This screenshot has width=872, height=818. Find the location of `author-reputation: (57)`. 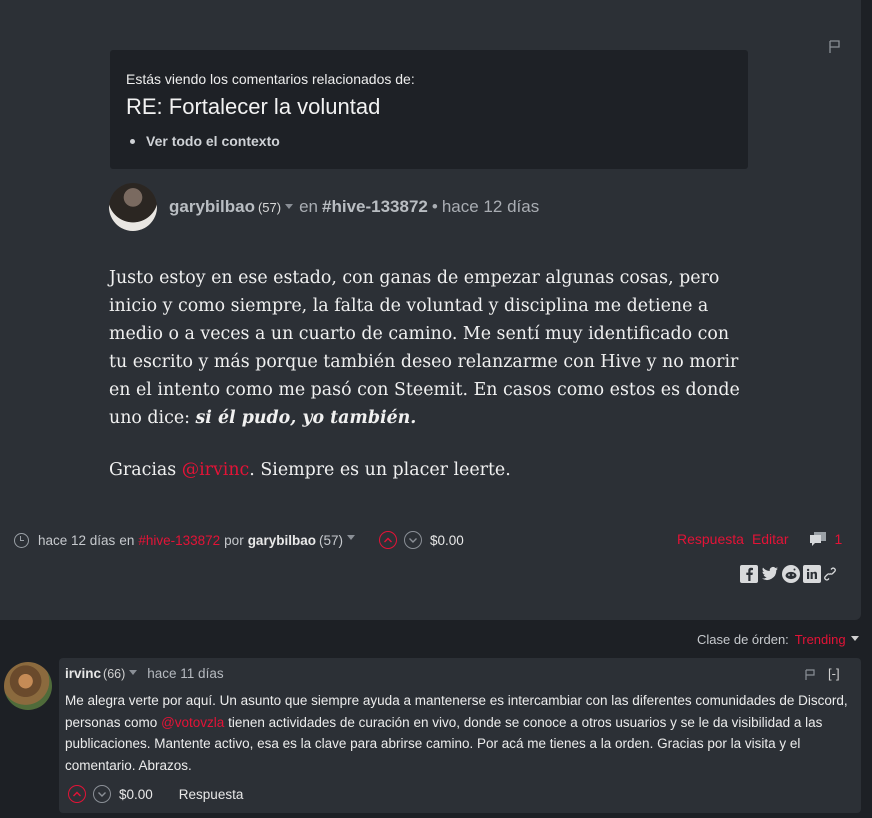

author-reputation: (57) is located at coordinates (269, 207).